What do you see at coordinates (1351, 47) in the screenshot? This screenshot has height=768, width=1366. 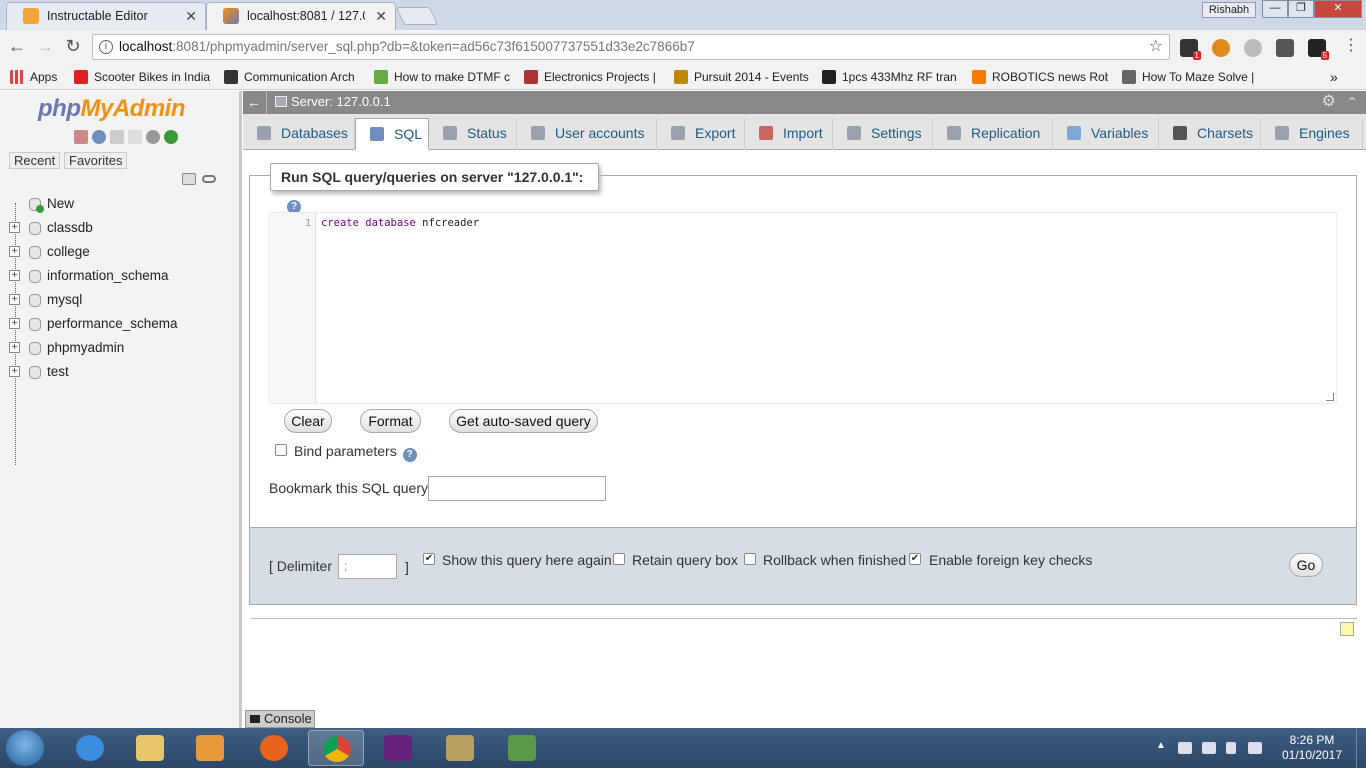 I see `menu-icon: ⋮` at bounding box center [1351, 47].